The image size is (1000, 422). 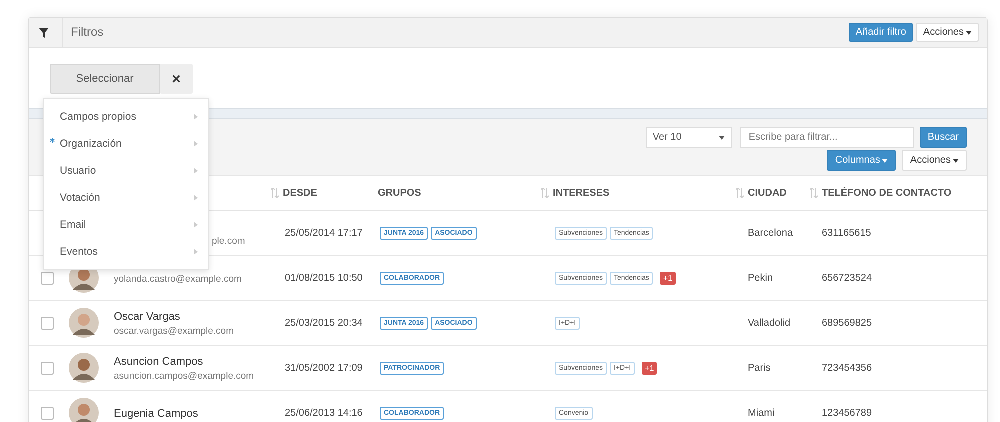 I want to click on column-header: DESDE, so click(x=300, y=193).